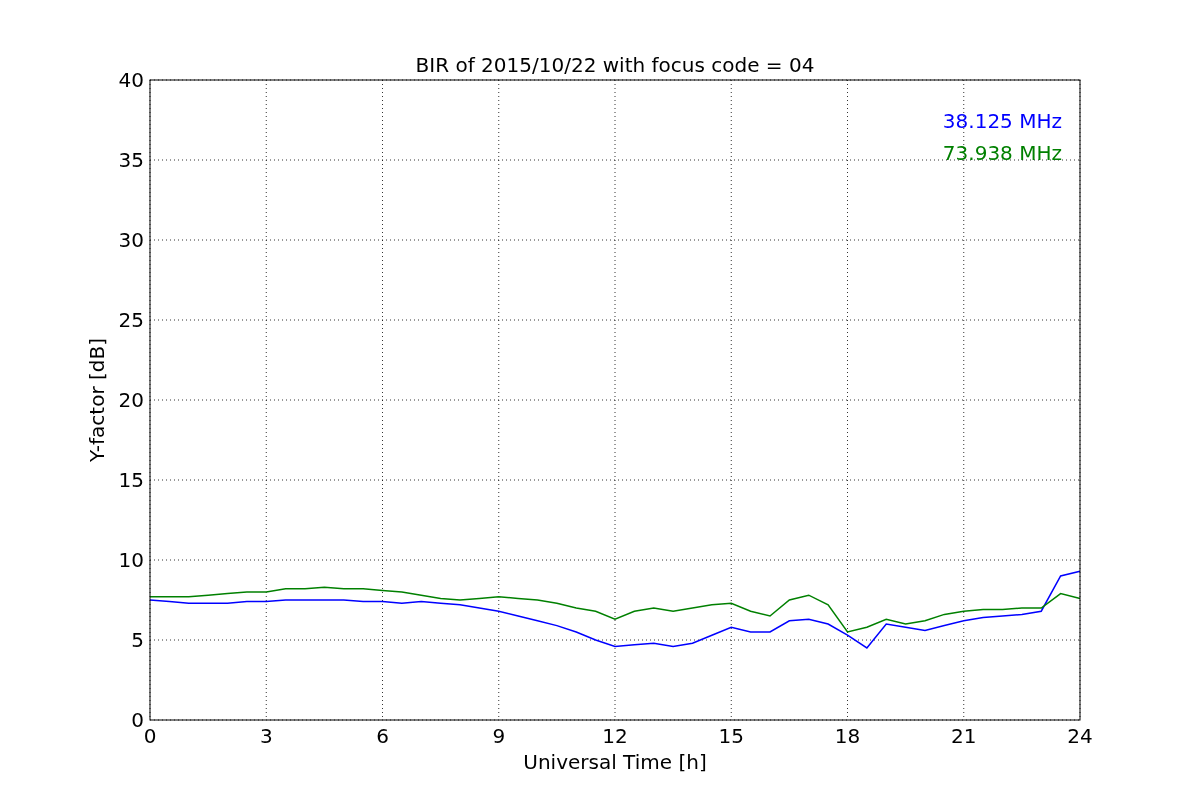 The height and width of the screenshot is (800, 1200). I want to click on y-tick-label: 20, so click(131, 400).